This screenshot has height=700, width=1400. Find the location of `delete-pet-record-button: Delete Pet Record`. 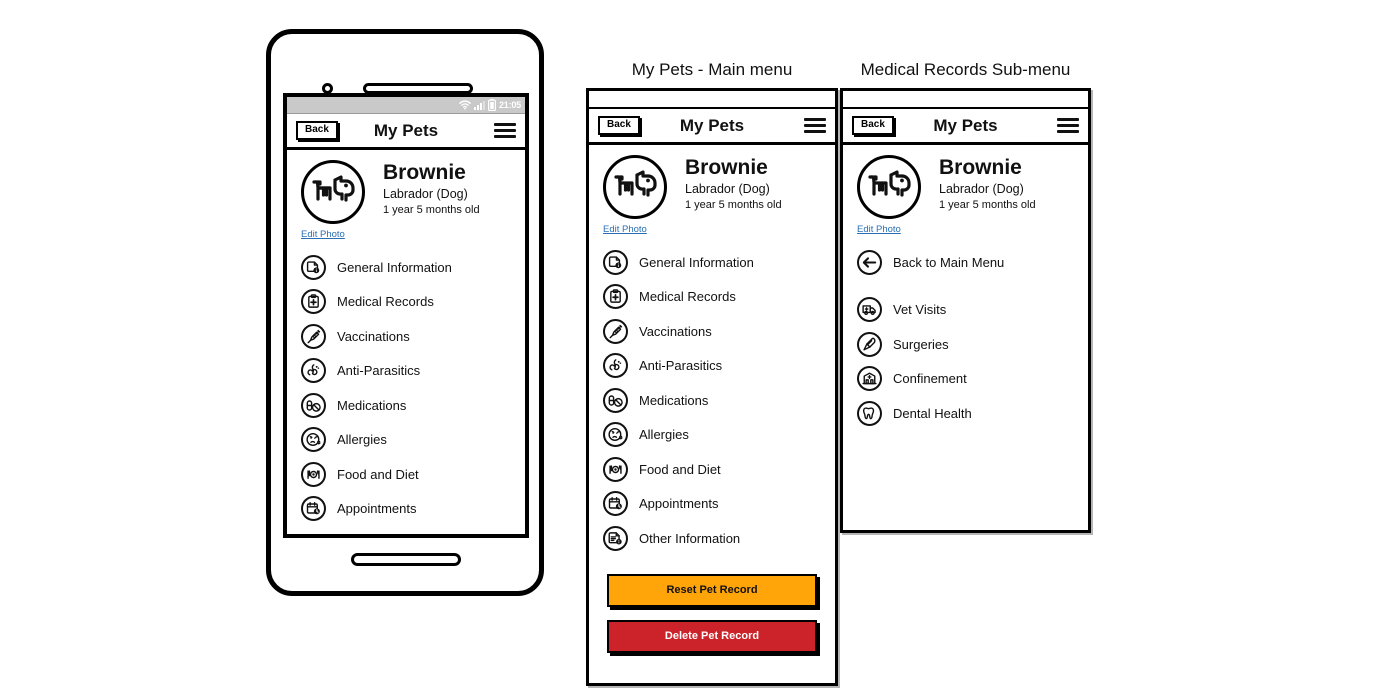

delete-pet-record-button: Delete Pet Record is located at coordinates (712, 636).